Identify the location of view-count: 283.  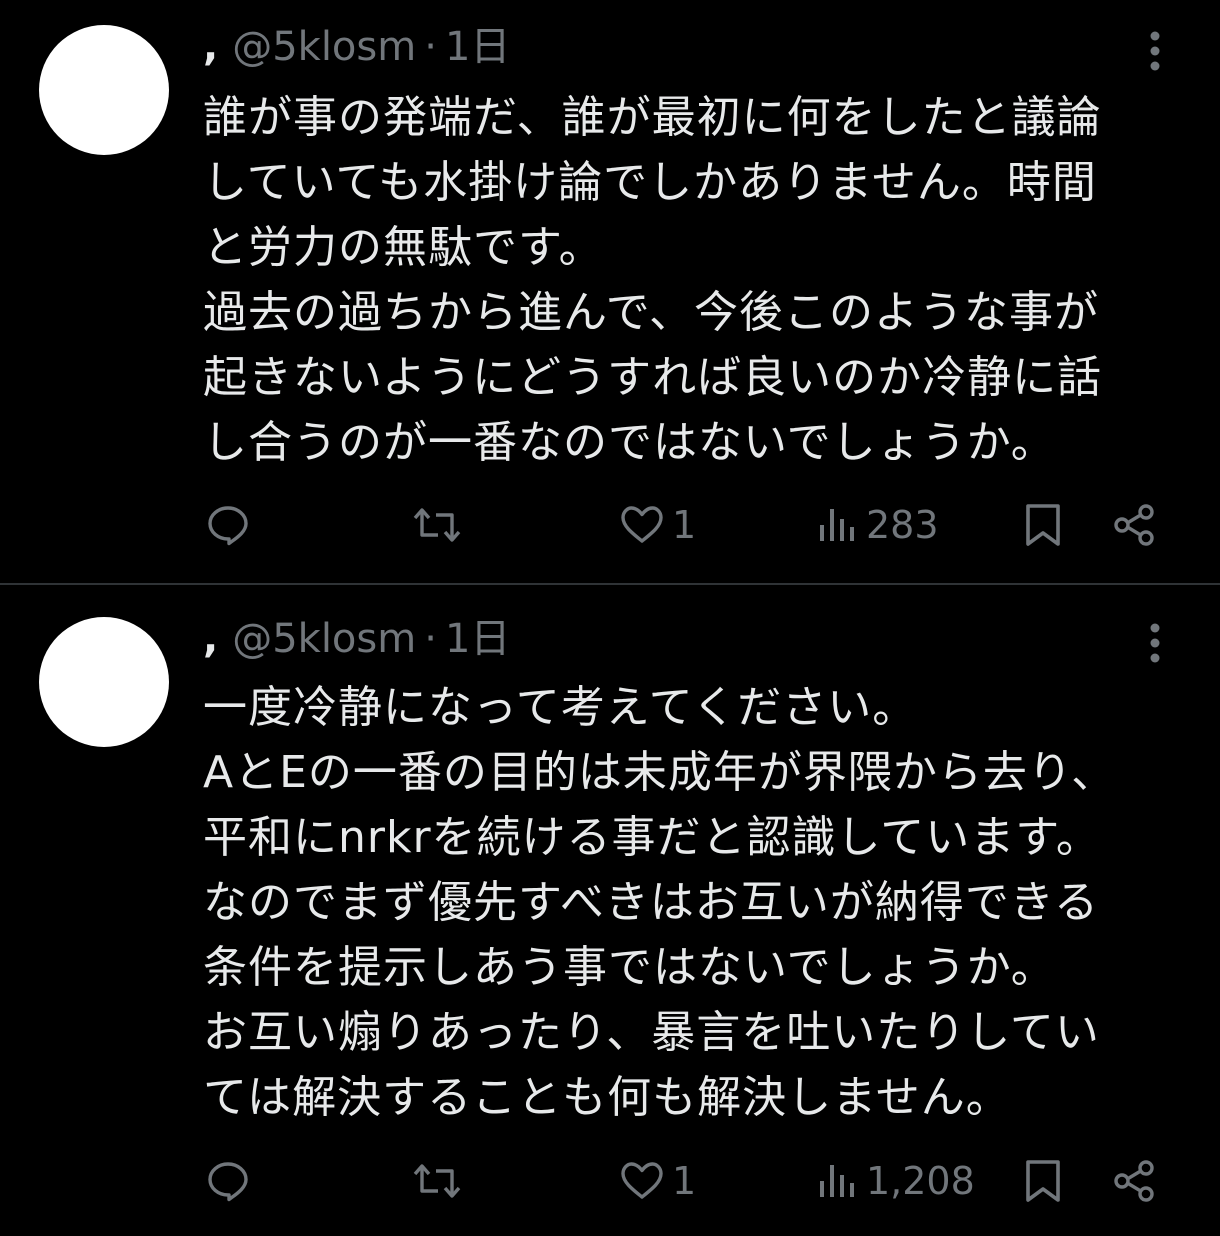
(902, 525).